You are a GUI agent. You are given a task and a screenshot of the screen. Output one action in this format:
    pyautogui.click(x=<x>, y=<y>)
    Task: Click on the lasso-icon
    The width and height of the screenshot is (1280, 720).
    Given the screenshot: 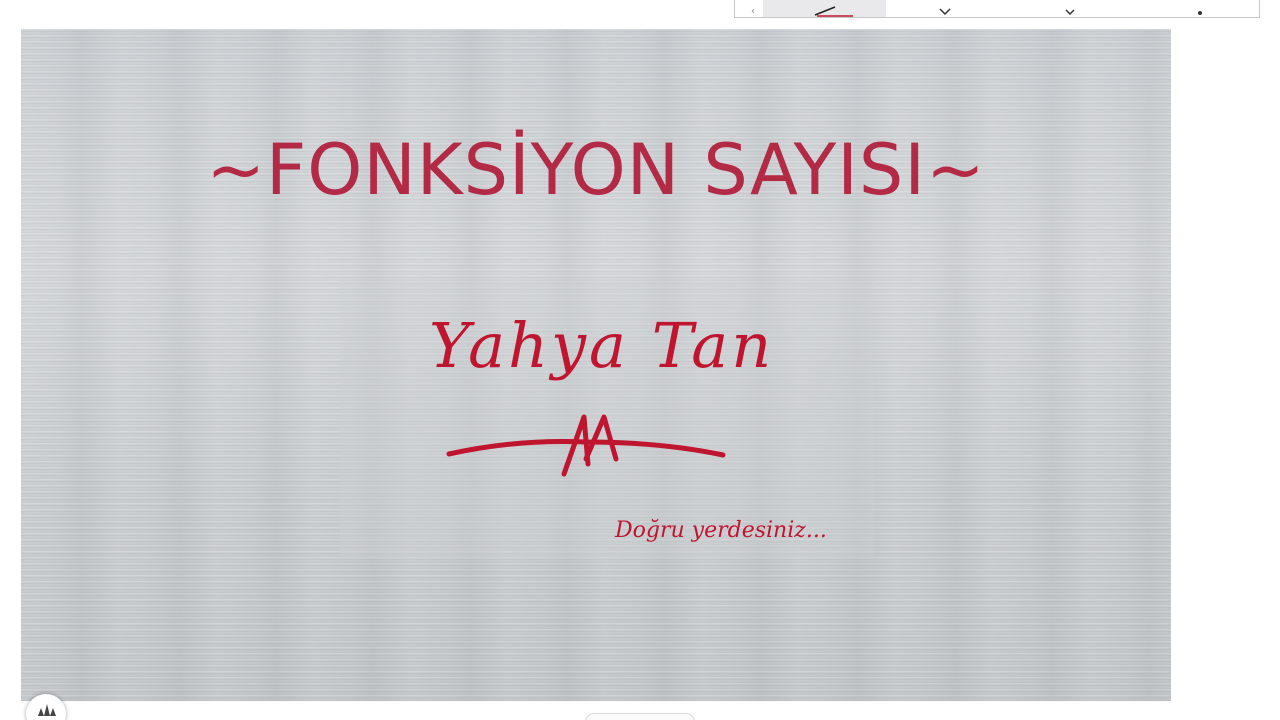 What is the action you would take?
    pyautogui.click(x=1070, y=12)
    